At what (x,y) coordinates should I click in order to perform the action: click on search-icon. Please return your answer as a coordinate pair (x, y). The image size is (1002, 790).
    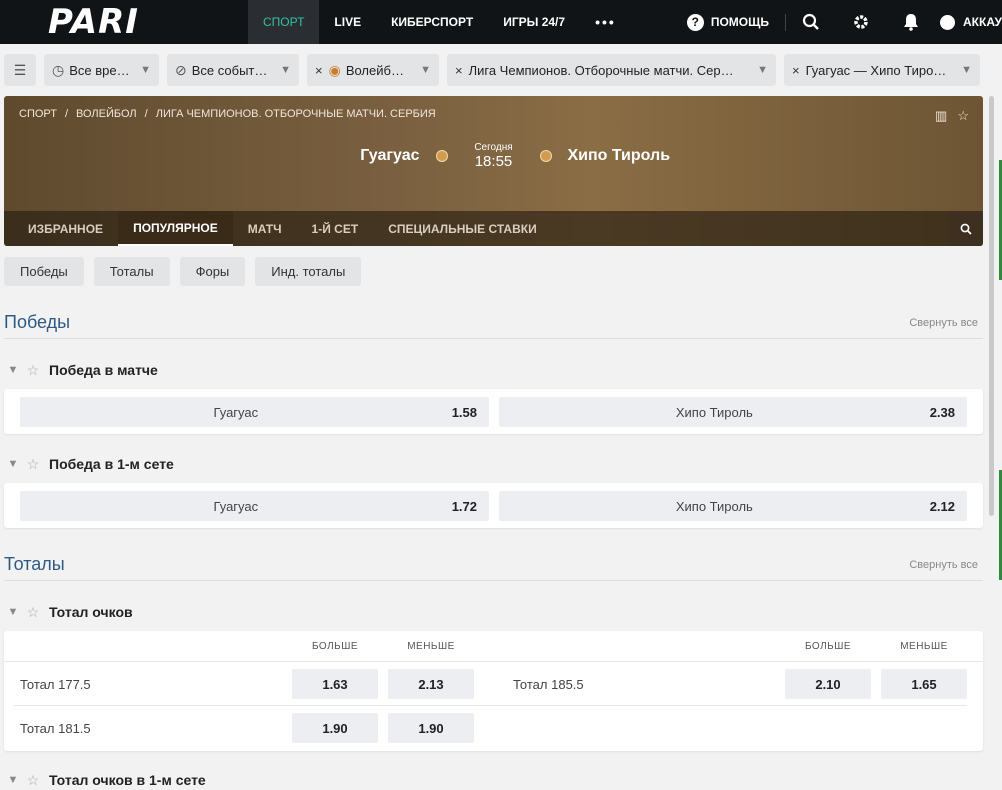
    Looking at the image, I should click on (966, 229).